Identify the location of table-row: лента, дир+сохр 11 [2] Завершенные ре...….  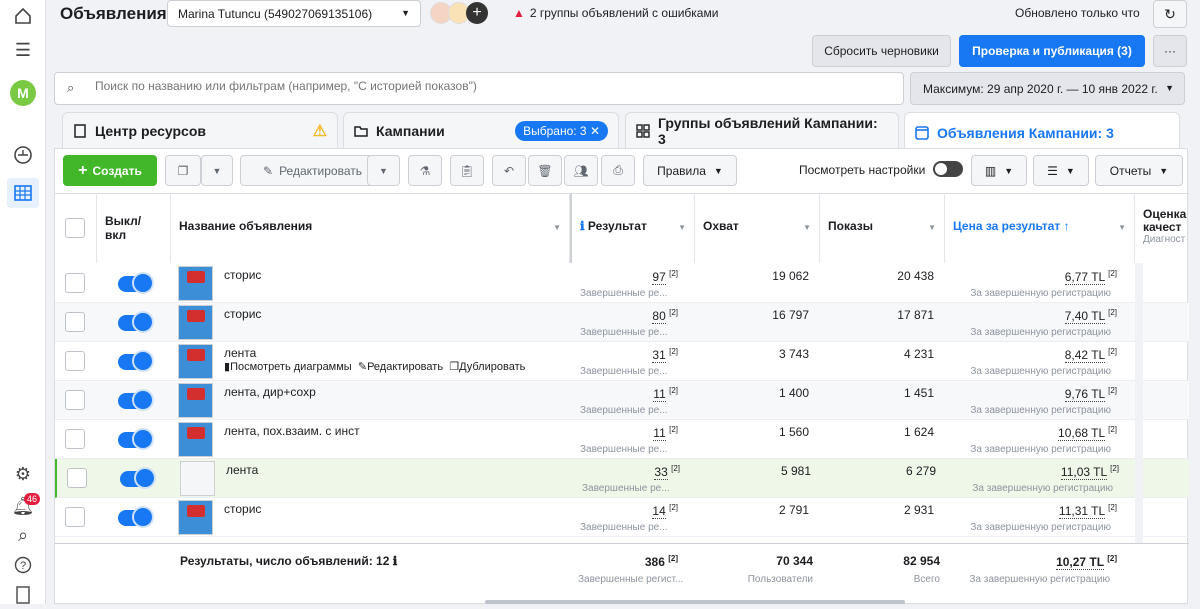
(622, 400).